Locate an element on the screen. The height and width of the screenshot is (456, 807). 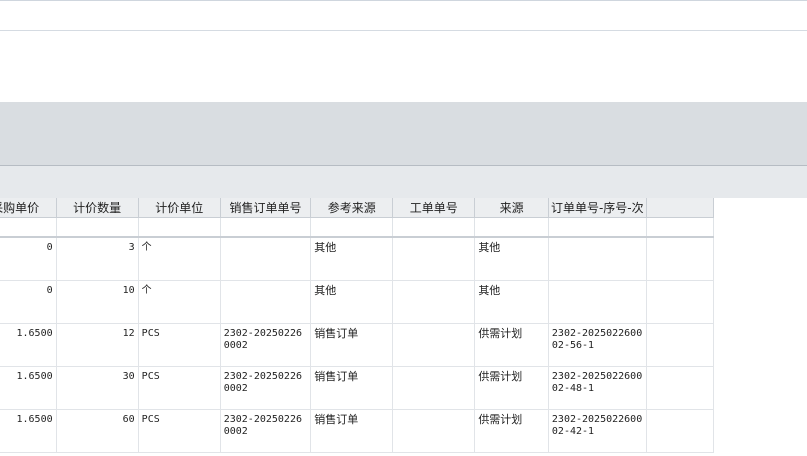
cell-price-qty: 12 is located at coordinates (97, 345).